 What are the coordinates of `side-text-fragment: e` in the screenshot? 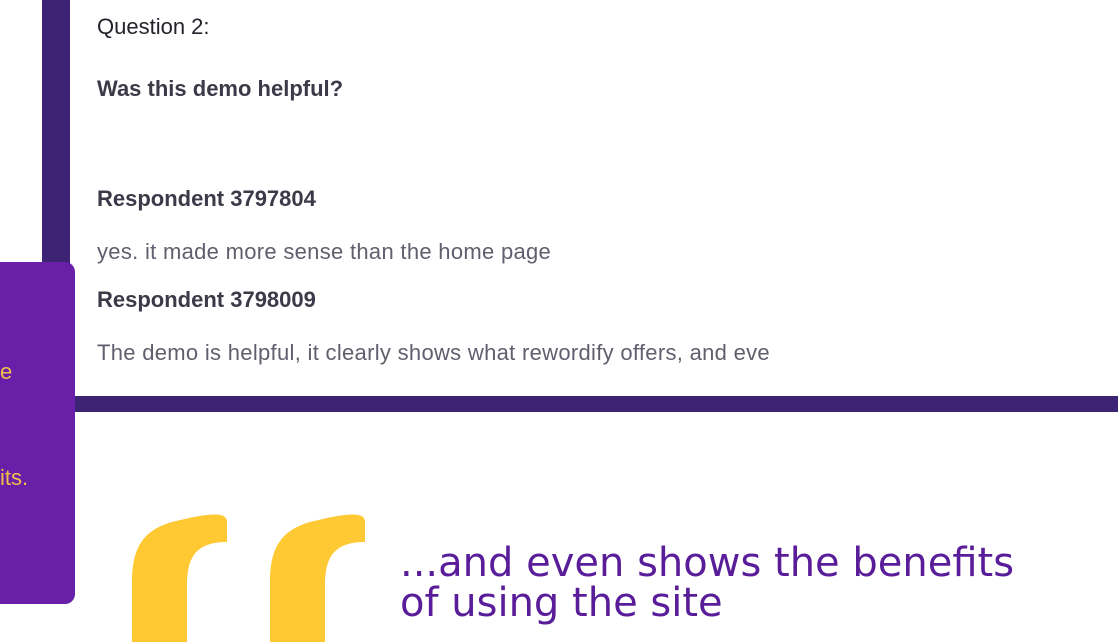 It's located at (6, 371).